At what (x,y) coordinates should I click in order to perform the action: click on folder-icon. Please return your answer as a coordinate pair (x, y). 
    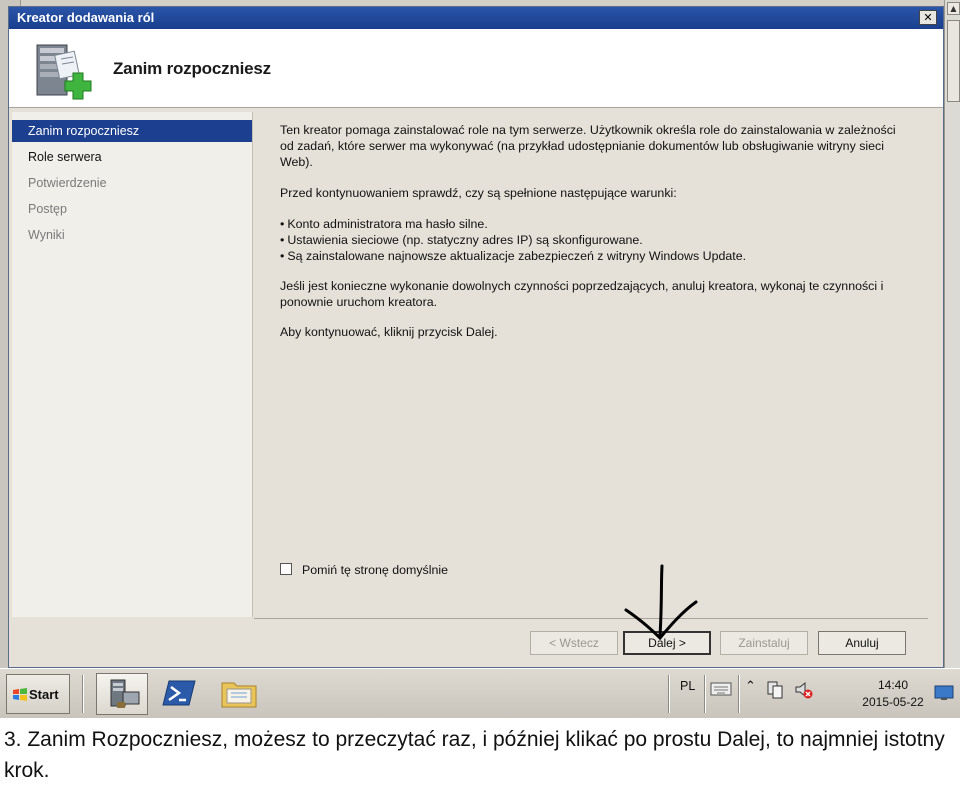
    Looking at the image, I should click on (239, 695).